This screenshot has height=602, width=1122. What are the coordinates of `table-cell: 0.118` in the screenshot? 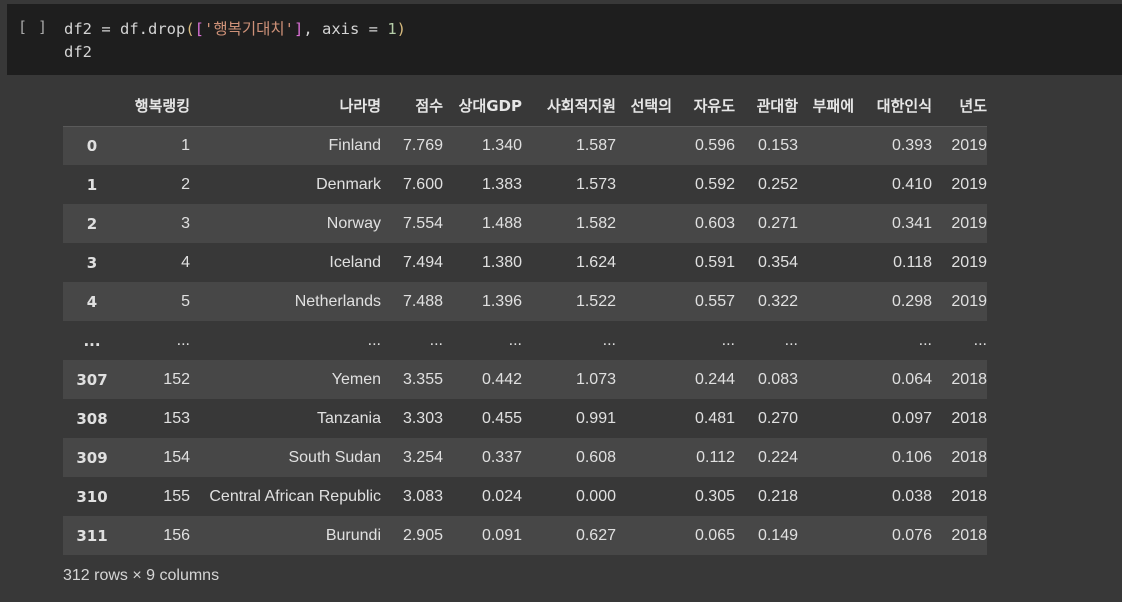 It's located at (912, 262).